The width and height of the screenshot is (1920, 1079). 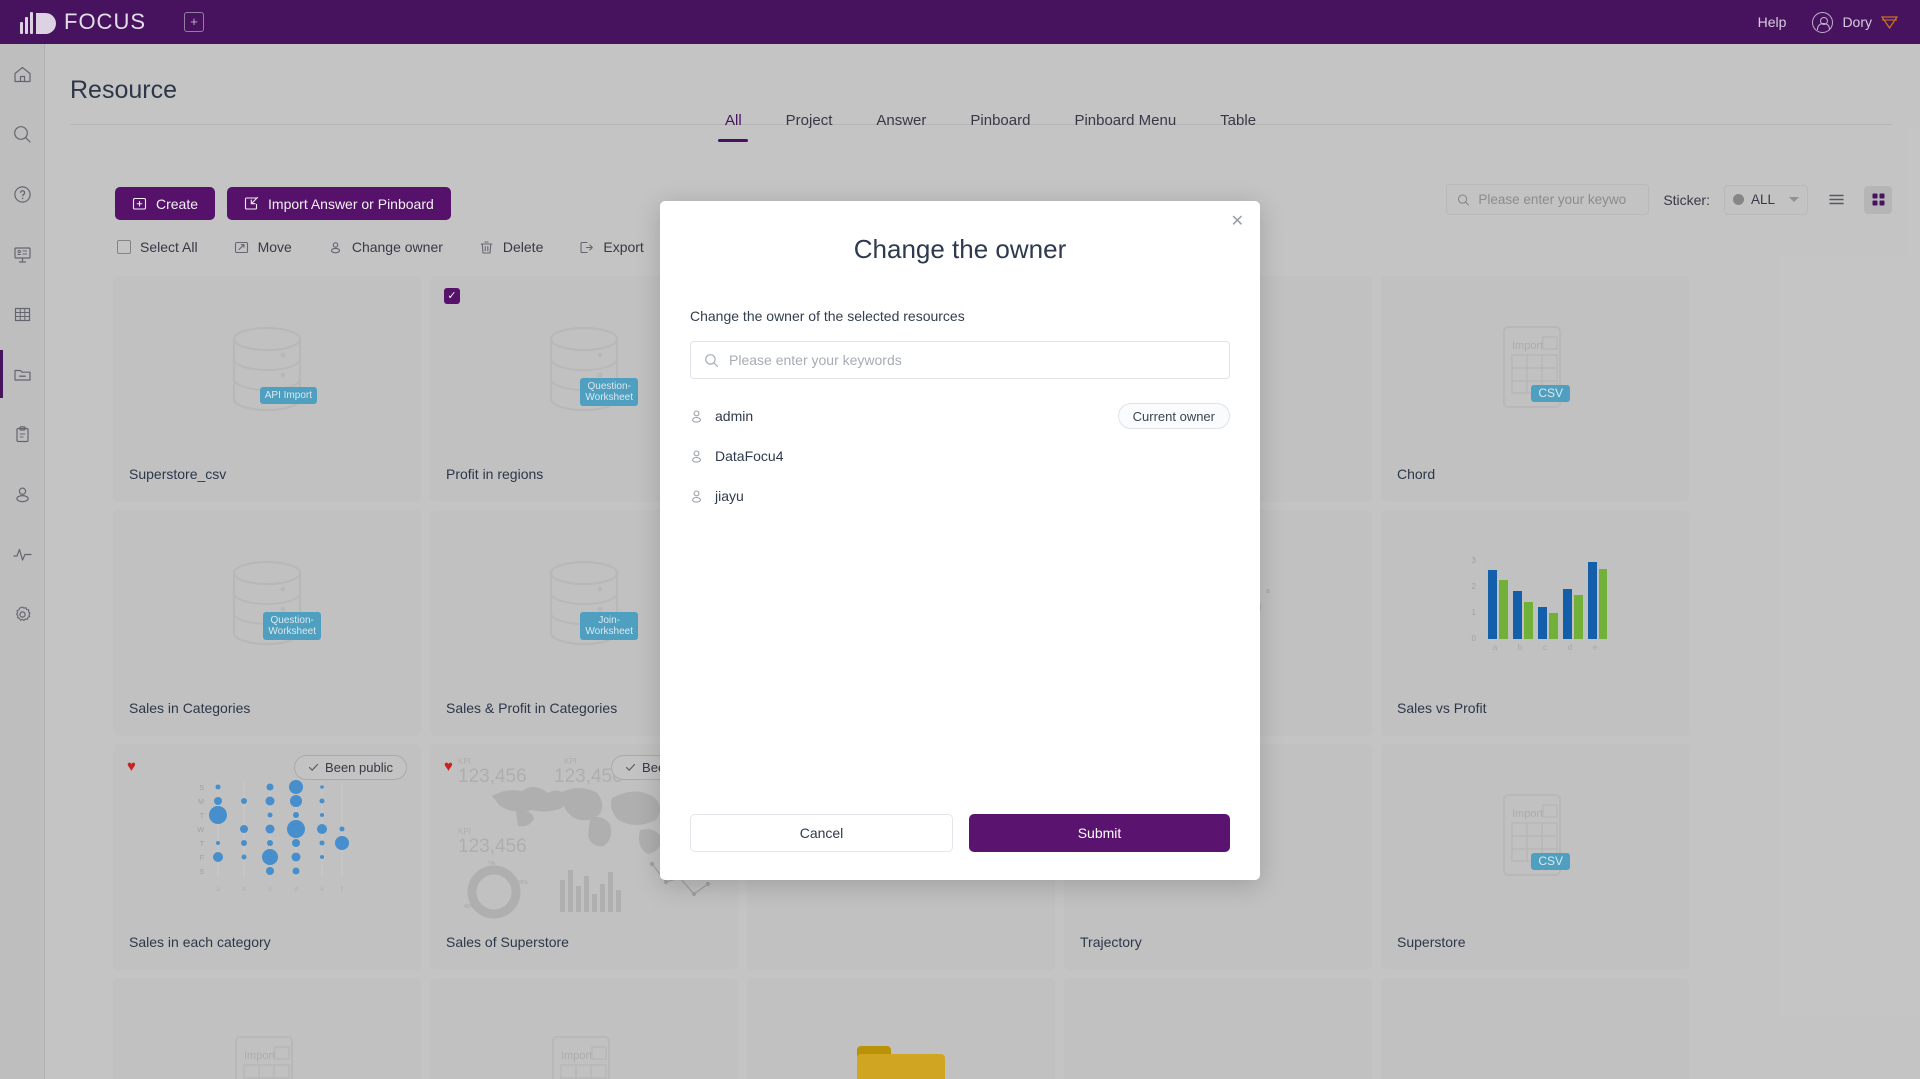 I want to click on owner-name: admin, so click(x=734, y=416).